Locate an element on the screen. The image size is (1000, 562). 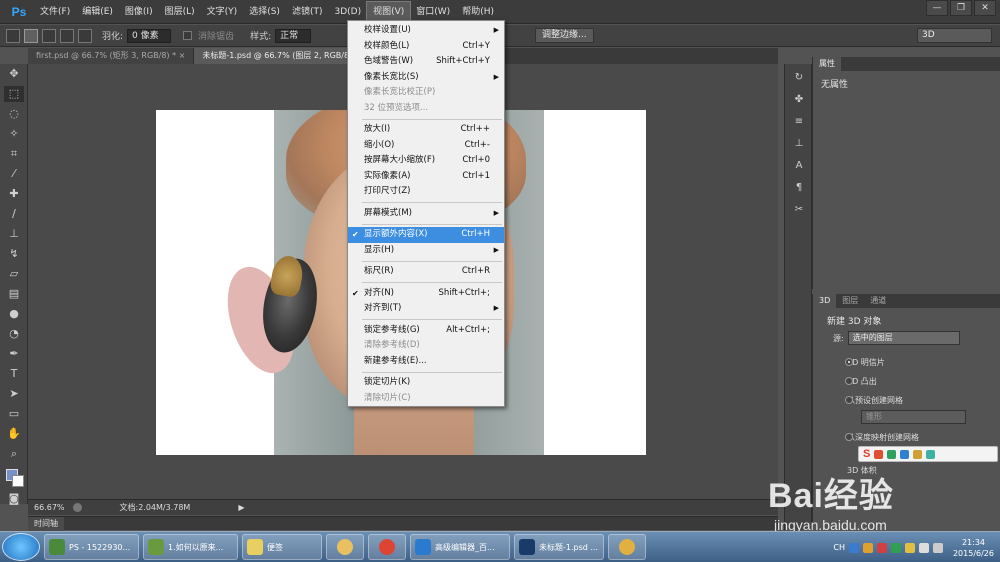
timeline-tab: 时间轴 is located at coordinates (46, 524).